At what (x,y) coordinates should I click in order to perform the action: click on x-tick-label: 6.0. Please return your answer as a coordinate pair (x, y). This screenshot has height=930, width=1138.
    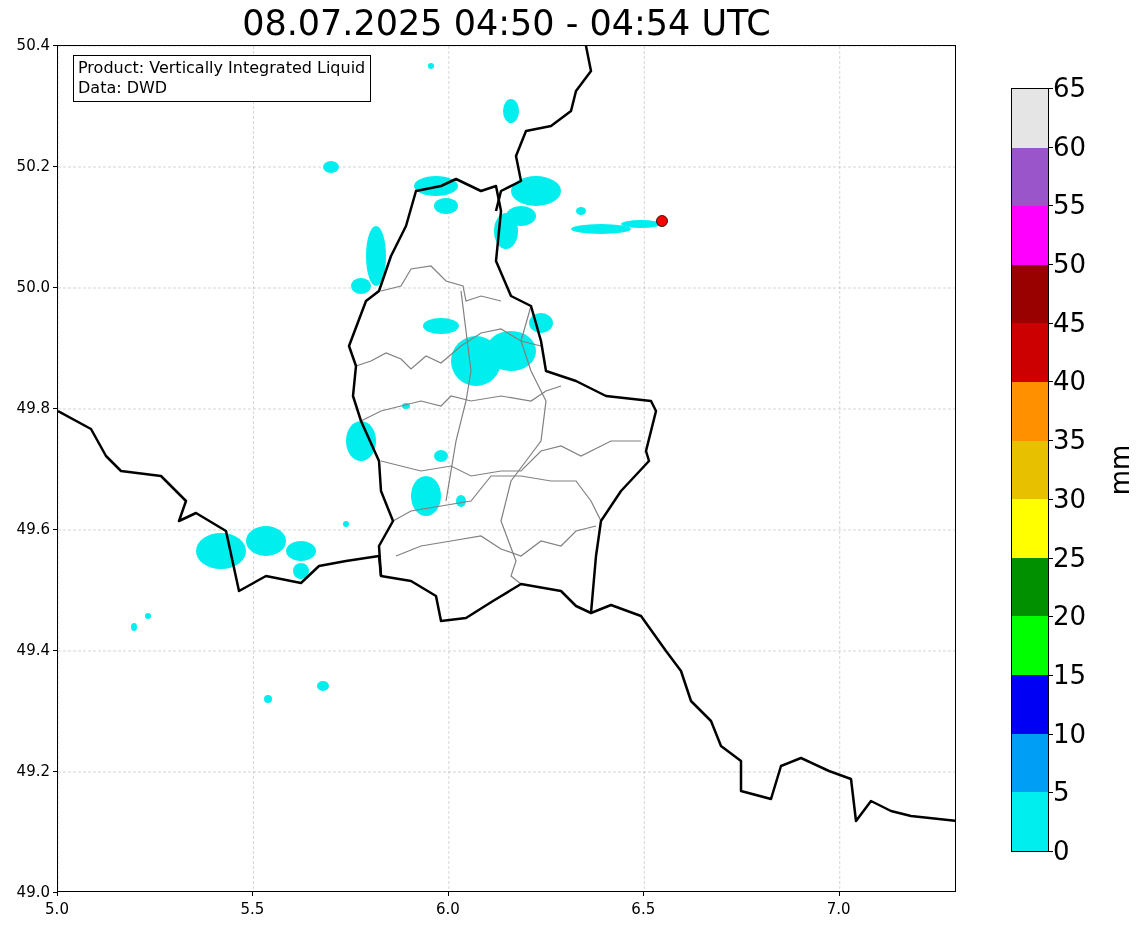
    Looking at the image, I should click on (447, 909).